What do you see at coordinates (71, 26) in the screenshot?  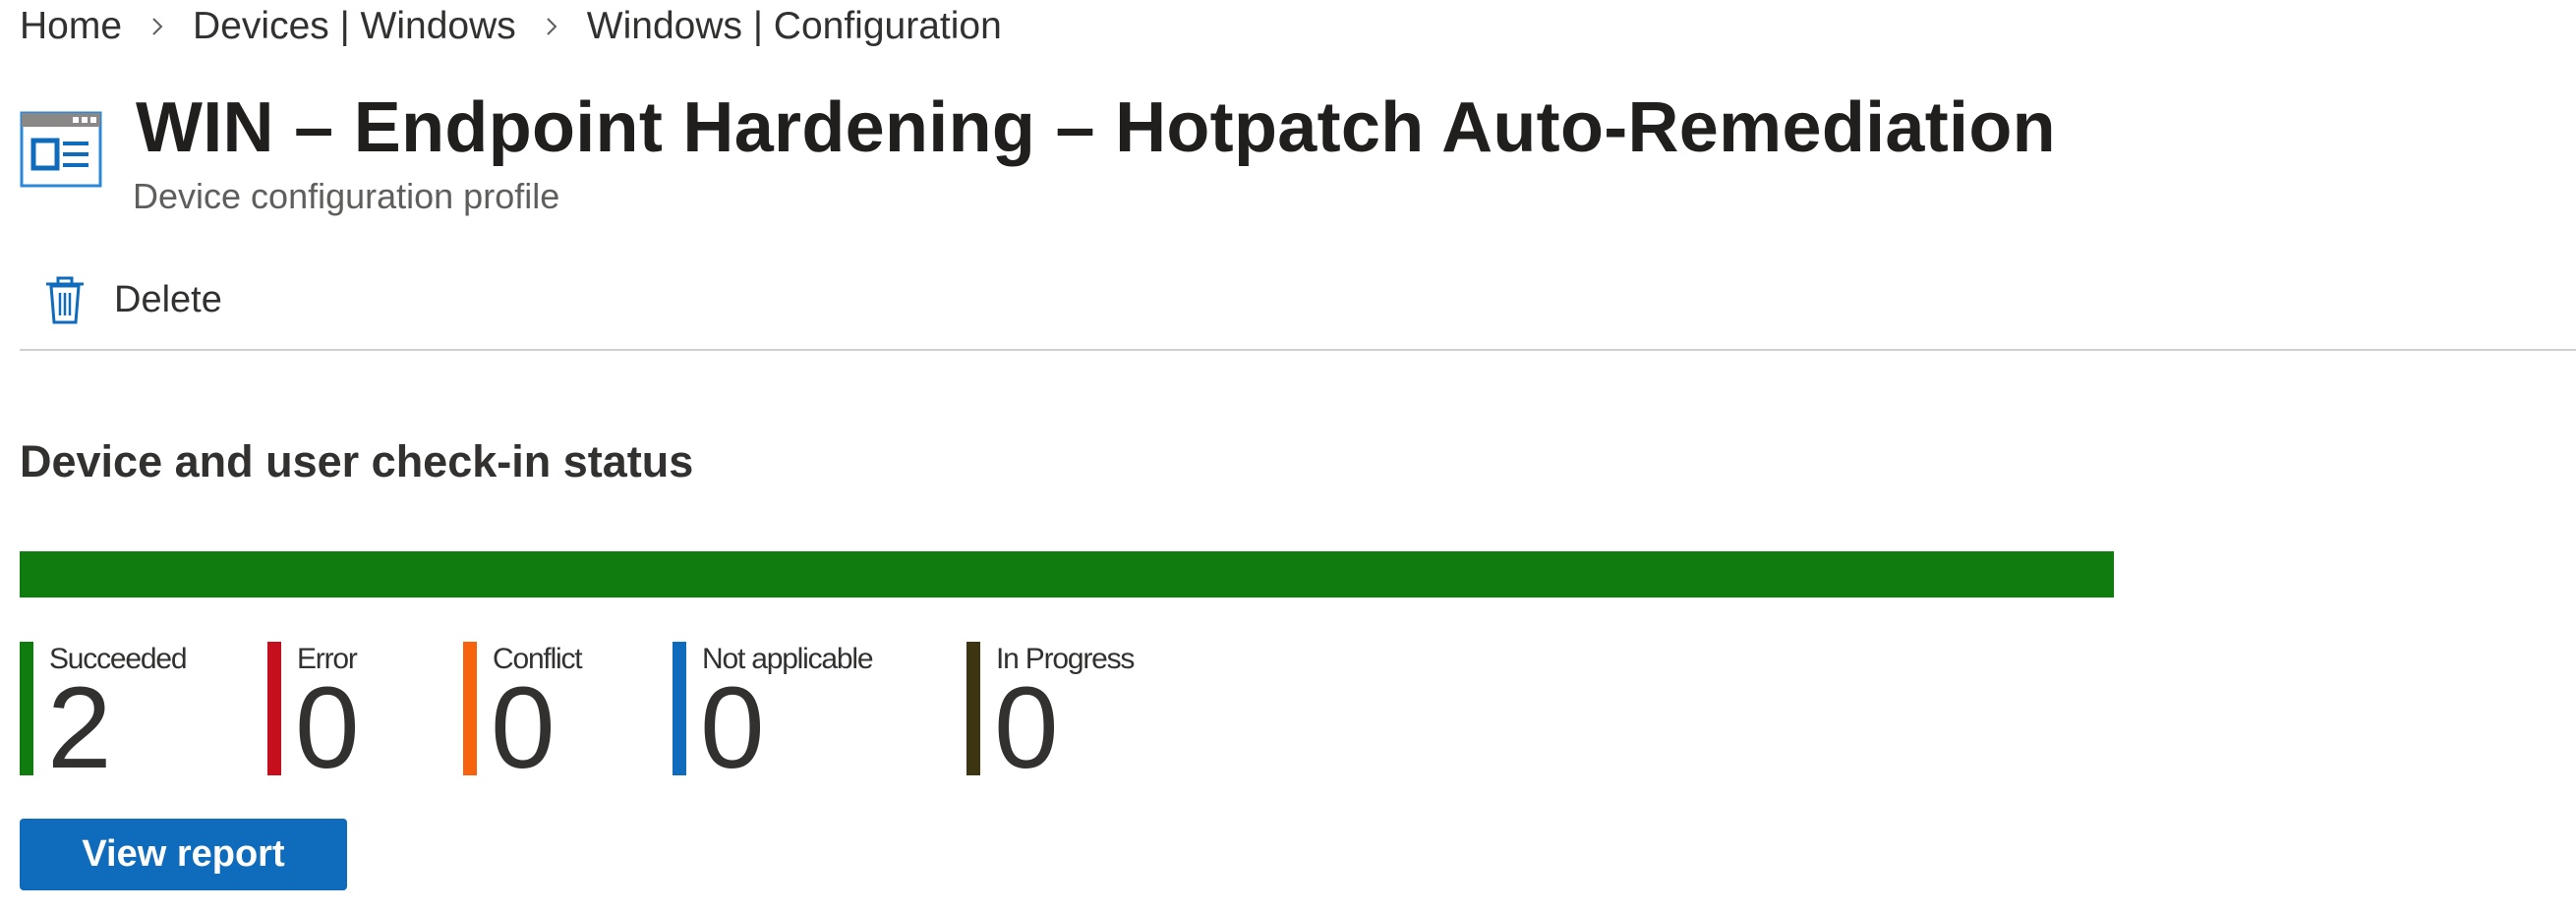 I see `breadcrumb-home: Home` at bounding box center [71, 26].